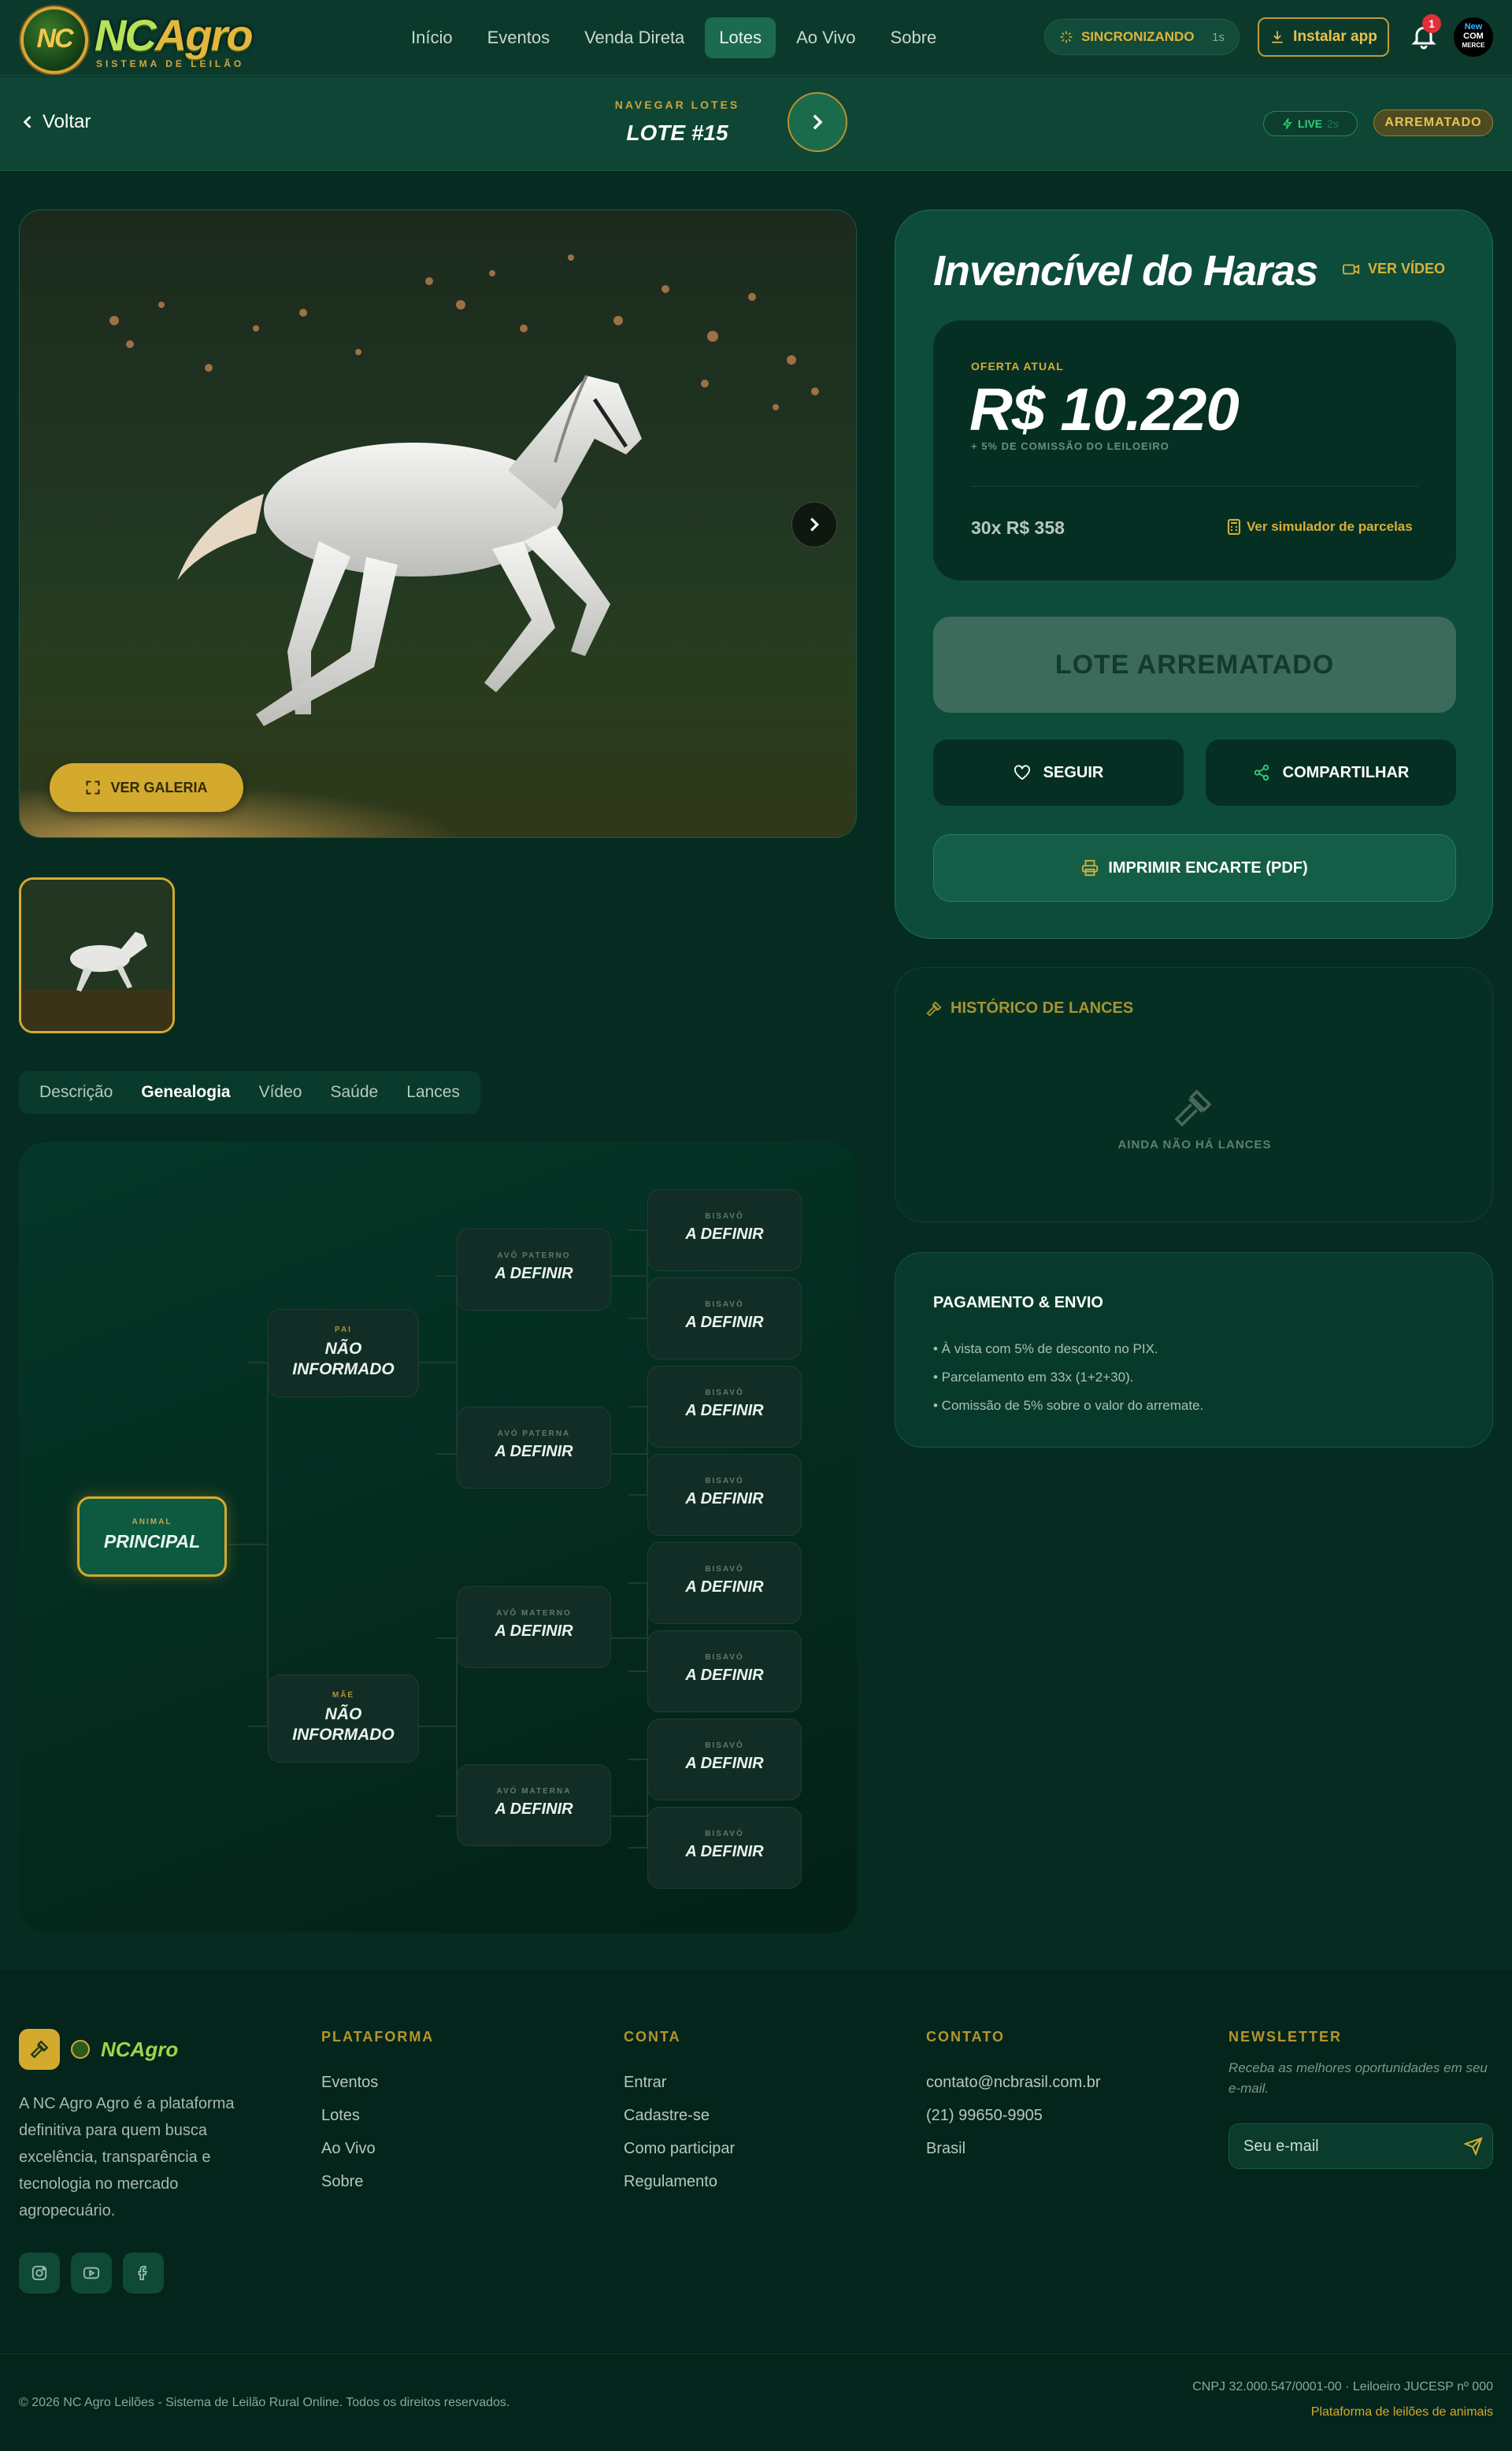  Describe the element at coordinates (377, 2148) in the screenshot. I see `footer-link-ao-vivo: Ao Vivo` at that location.